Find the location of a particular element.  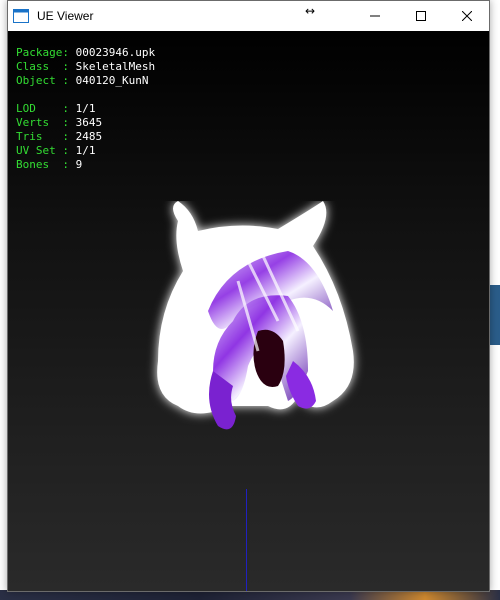

minimize-icon is located at coordinates (375, 16).